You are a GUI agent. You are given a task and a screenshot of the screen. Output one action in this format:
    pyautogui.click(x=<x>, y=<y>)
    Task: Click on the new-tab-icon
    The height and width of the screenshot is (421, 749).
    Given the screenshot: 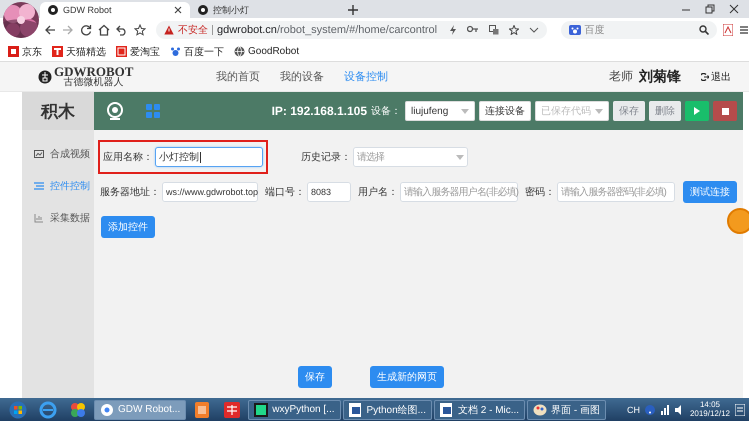 What is the action you would take?
    pyautogui.click(x=353, y=10)
    